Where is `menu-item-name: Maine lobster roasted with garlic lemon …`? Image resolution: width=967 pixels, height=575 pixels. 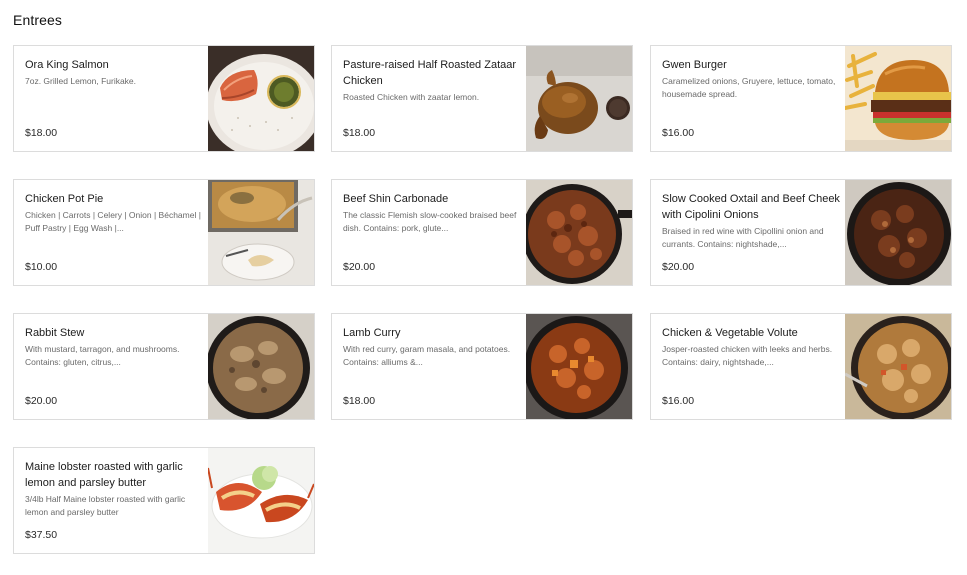
menu-item-name: Maine lobster roasted with garlic lemon … is located at coordinates (104, 475).